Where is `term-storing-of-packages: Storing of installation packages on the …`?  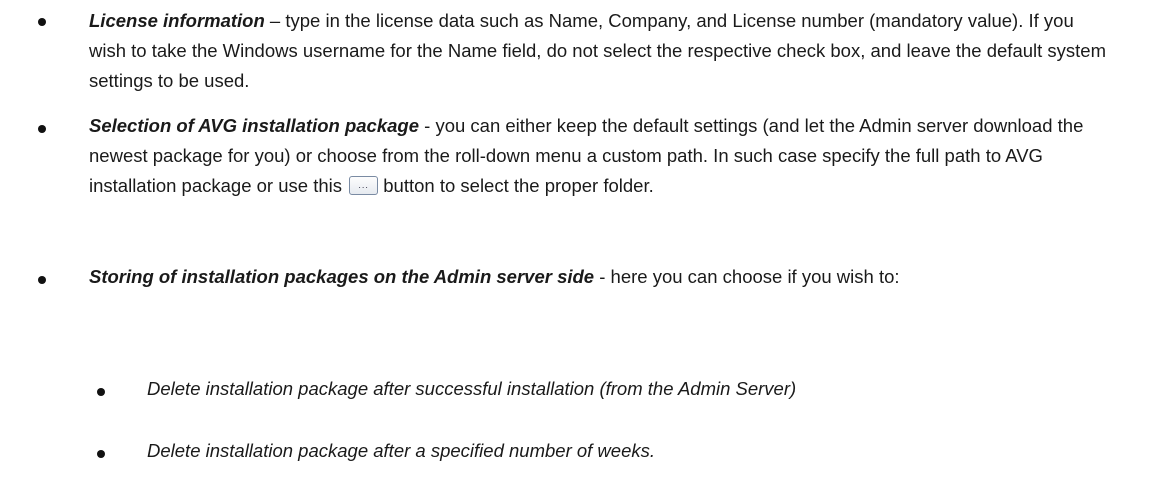 term-storing-of-packages: Storing of installation packages on the … is located at coordinates (342, 276).